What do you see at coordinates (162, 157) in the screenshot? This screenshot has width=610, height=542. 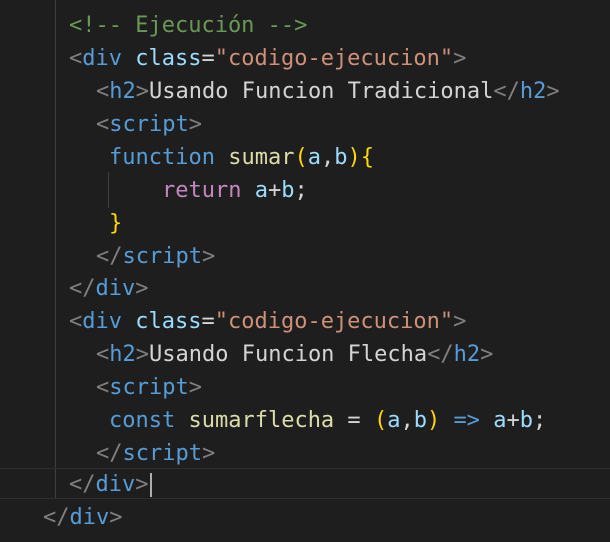 I see `keyword: function` at bounding box center [162, 157].